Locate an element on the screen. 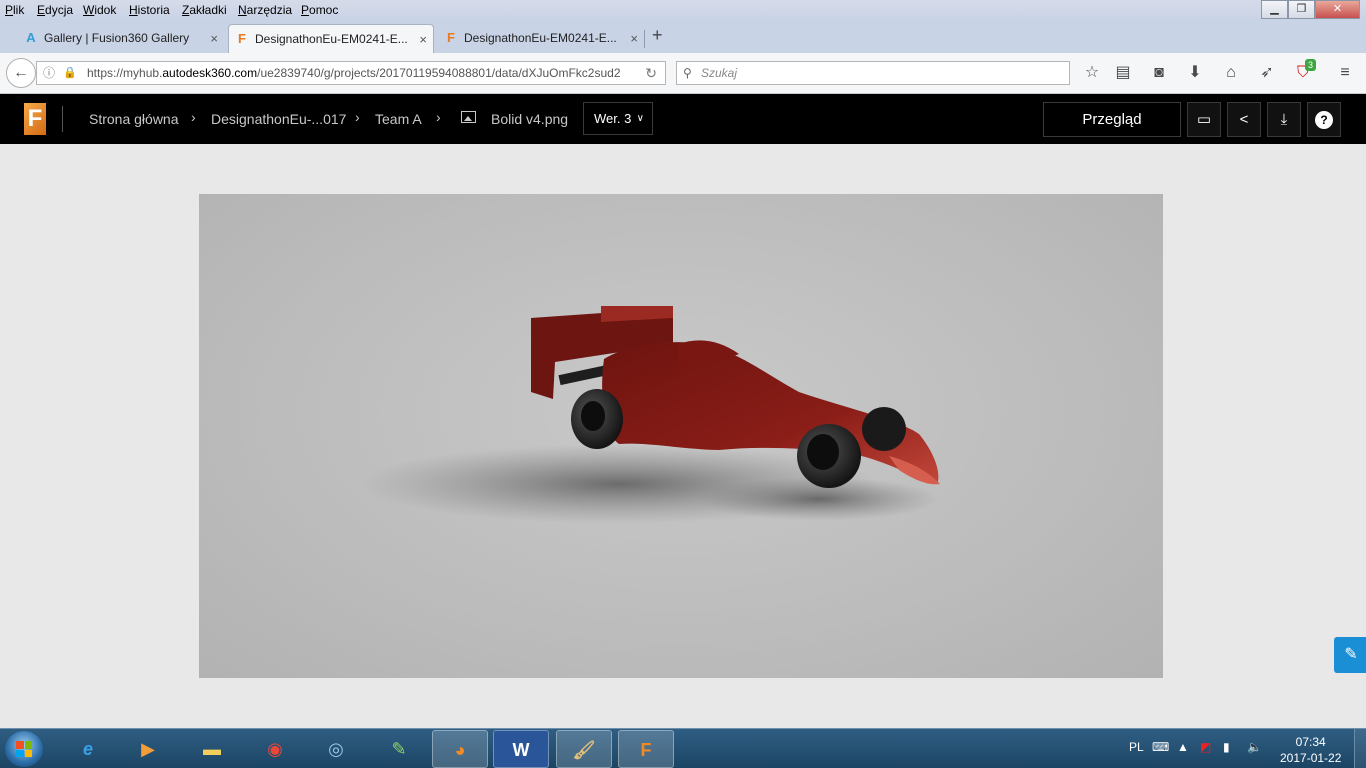 This screenshot has width=1366, height=768. tray-expand-icon: ▲ is located at coordinates (1183, 747).